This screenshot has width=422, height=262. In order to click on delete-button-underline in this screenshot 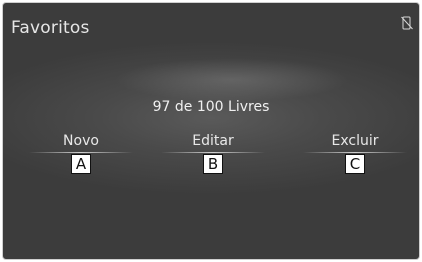, I will do `click(355, 152)`.